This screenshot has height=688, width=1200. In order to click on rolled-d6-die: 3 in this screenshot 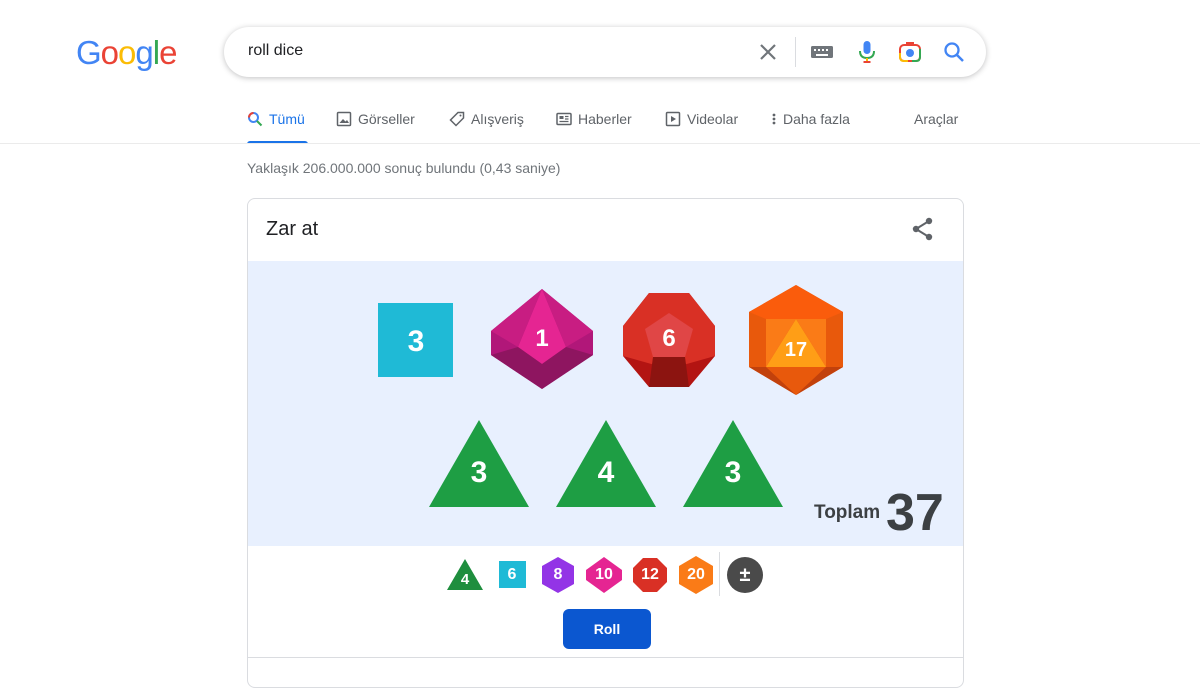, I will do `click(416, 340)`.